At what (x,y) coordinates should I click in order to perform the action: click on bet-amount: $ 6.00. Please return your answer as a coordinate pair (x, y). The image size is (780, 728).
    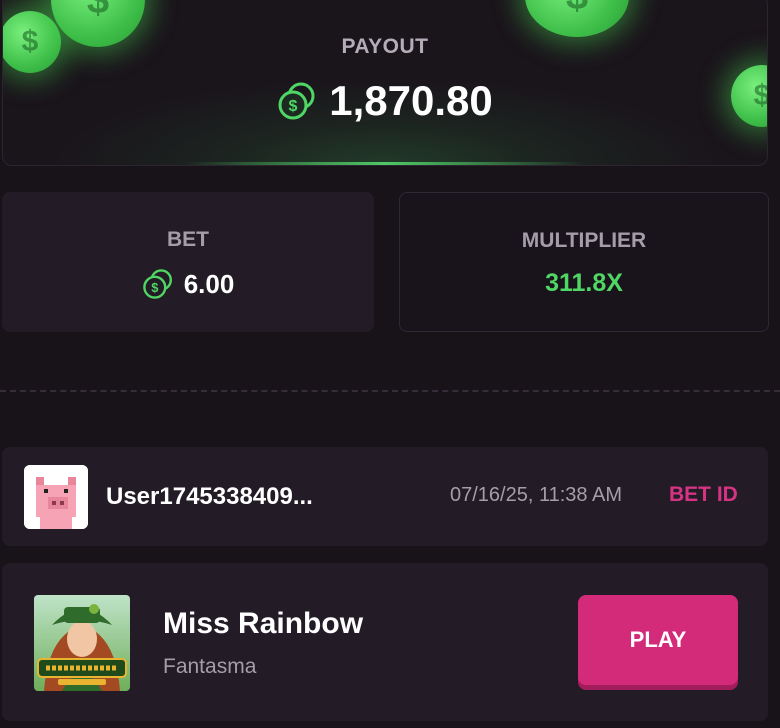
    Looking at the image, I should click on (188, 284).